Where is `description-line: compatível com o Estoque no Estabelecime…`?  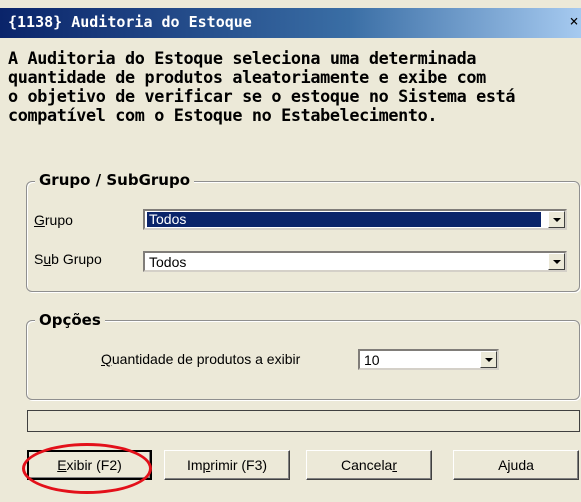
description-line: compatível com o Estoque no Estabelecime… is located at coordinates (223, 115).